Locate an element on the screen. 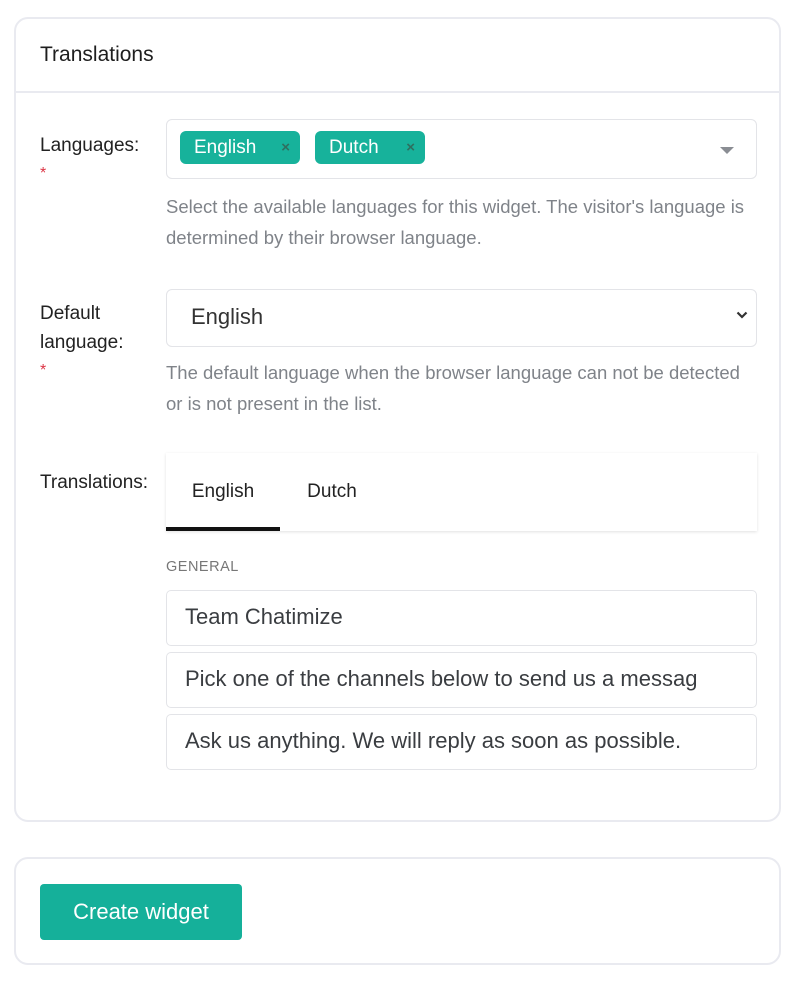  chevron-down-icon is located at coordinates (742, 314).